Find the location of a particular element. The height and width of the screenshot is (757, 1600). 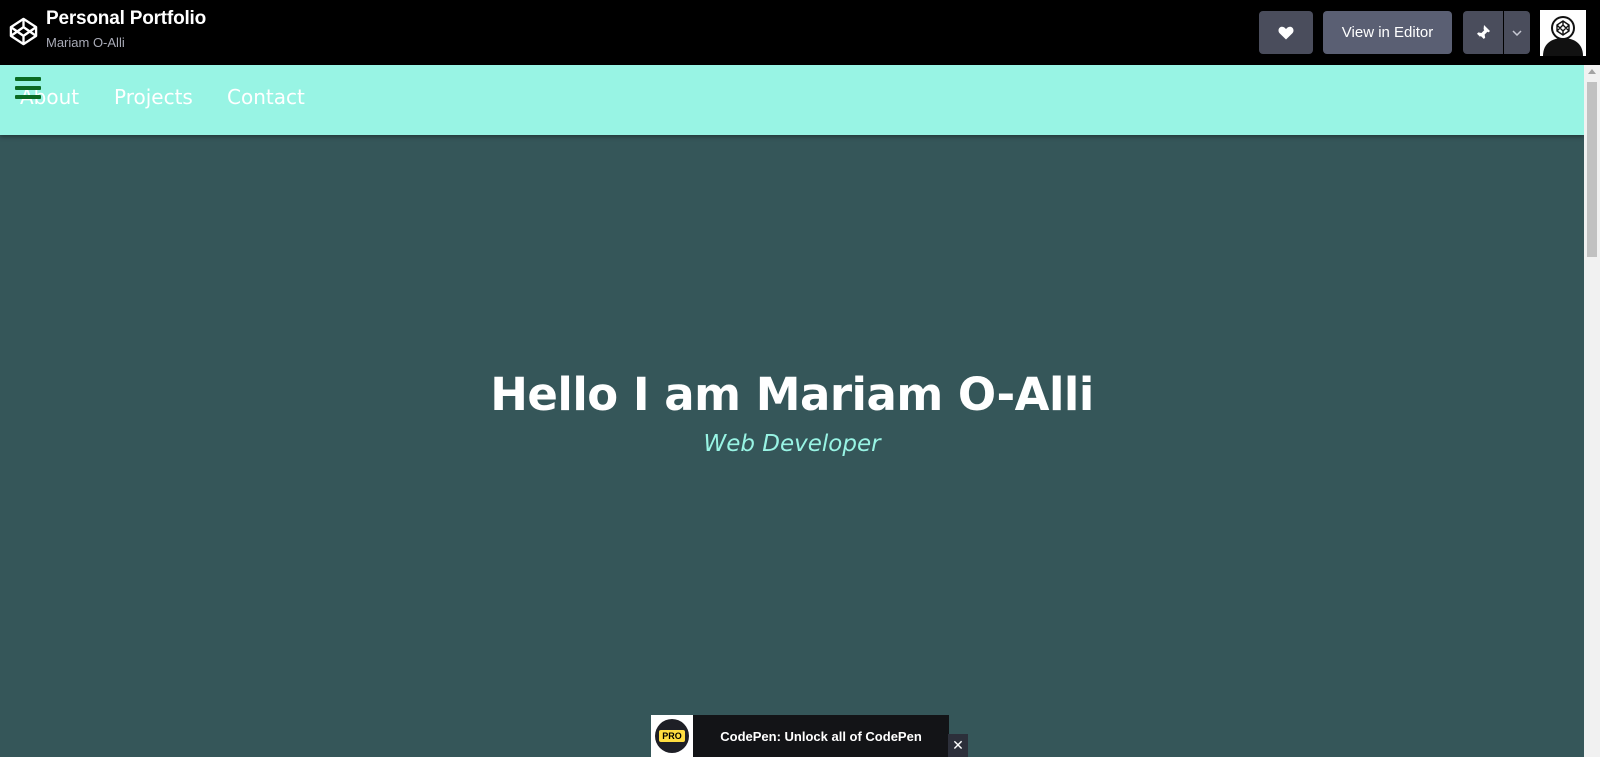

heart-icon is located at coordinates (1286, 32).